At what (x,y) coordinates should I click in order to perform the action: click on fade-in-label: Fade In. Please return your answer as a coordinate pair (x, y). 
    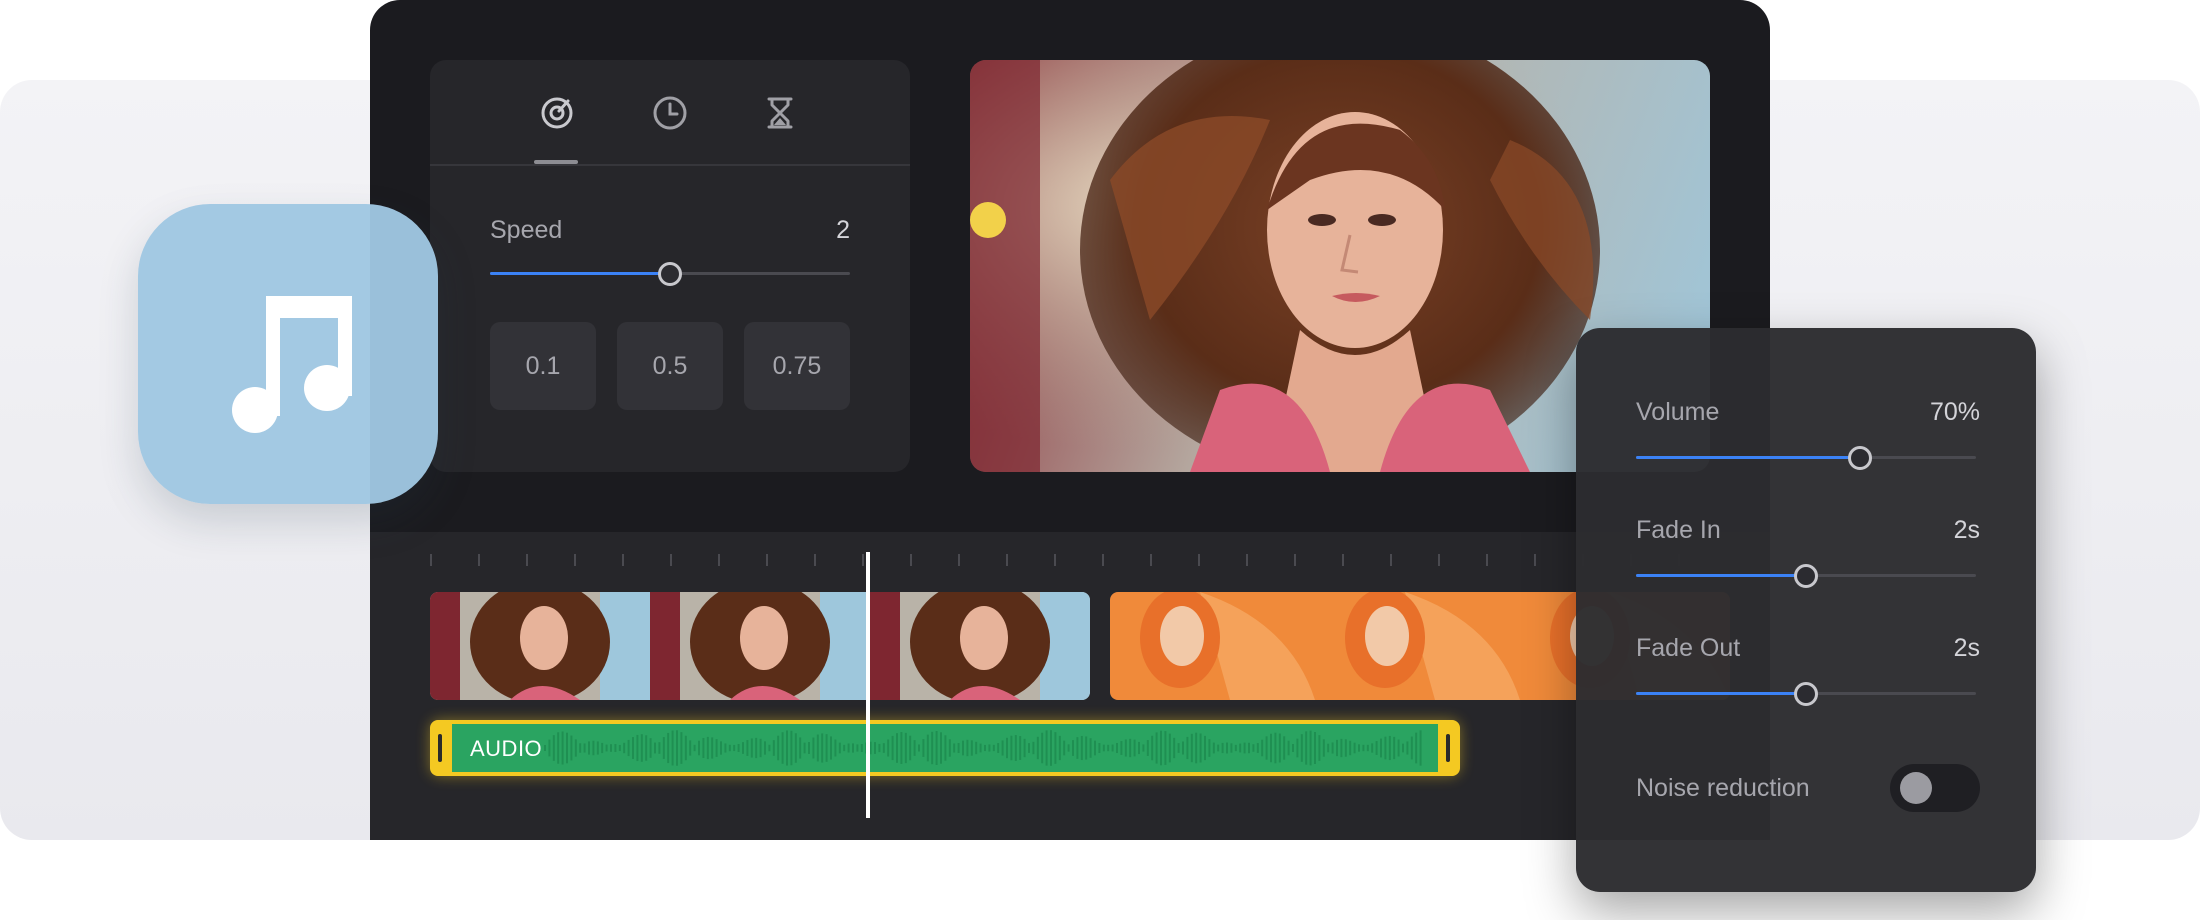
    Looking at the image, I should click on (1678, 530).